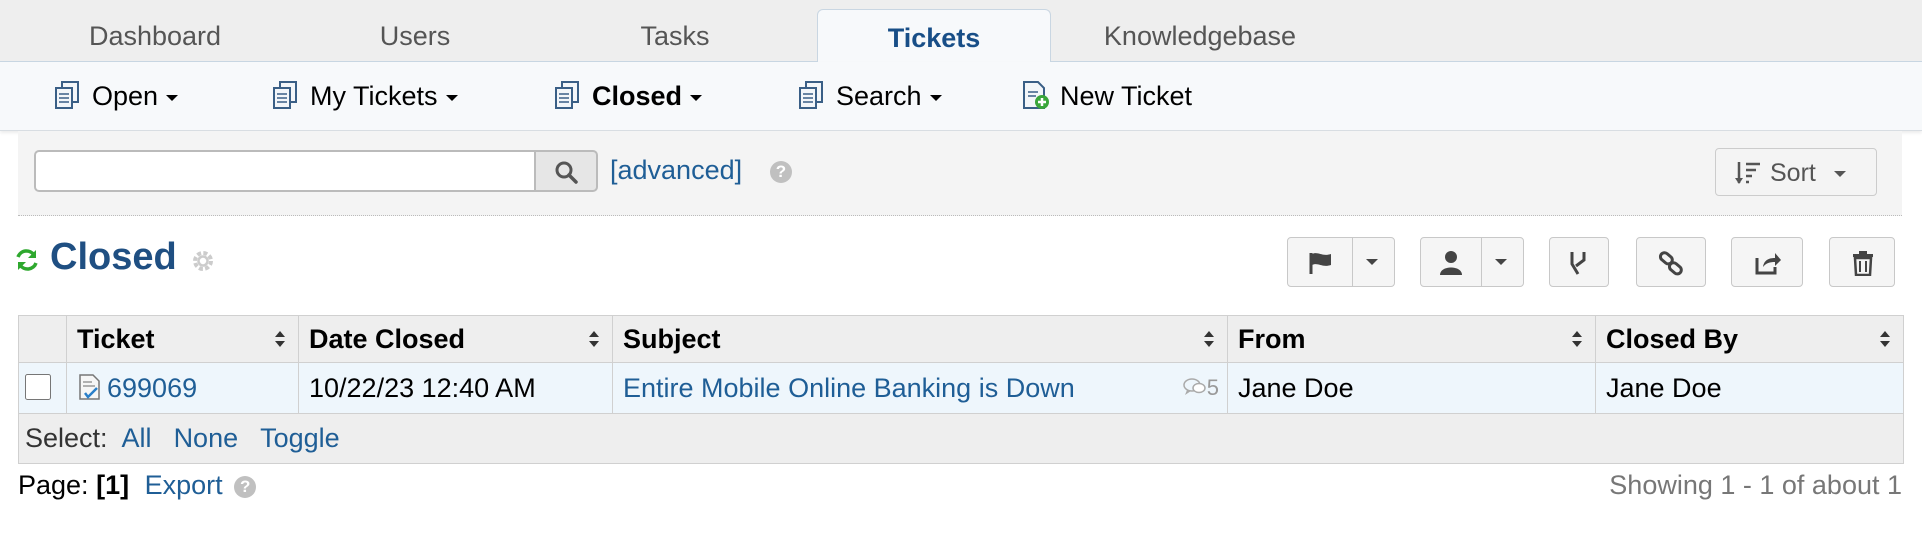 The height and width of the screenshot is (544, 1922). I want to click on search-button, so click(566, 171).